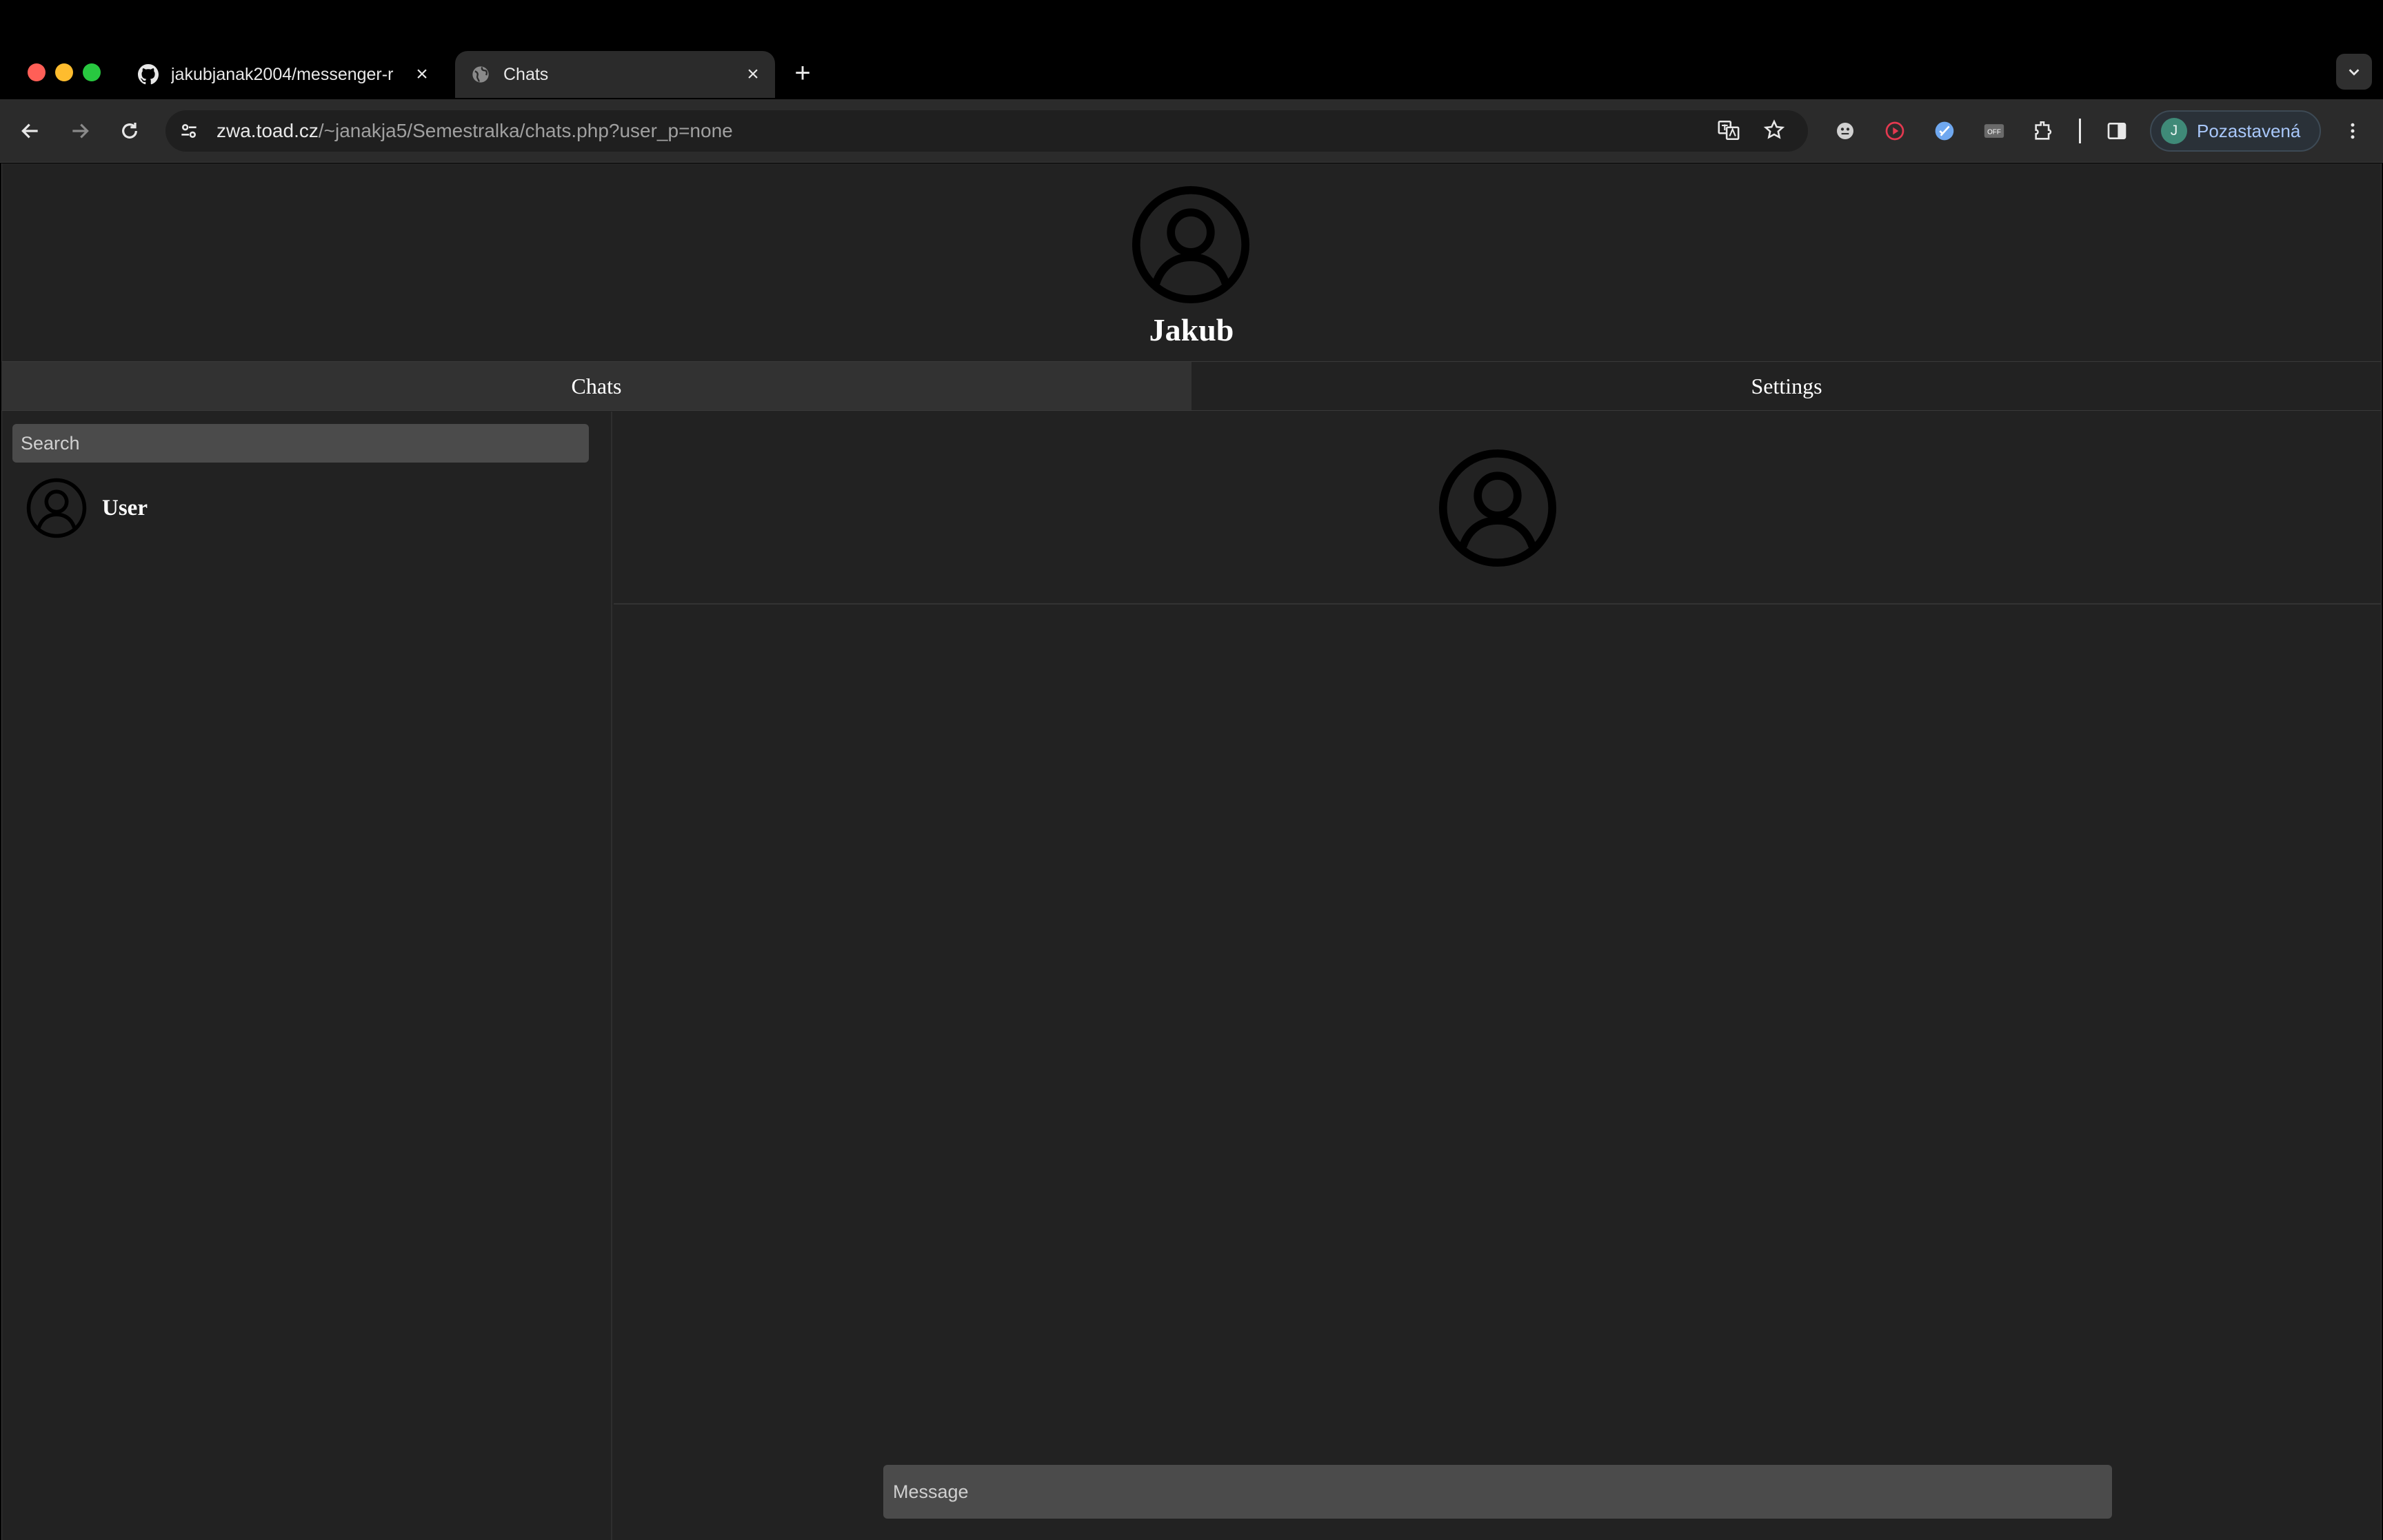 This screenshot has height=1540, width=2383. I want to click on browser-tab-chats: Chats ×, so click(615, 75).